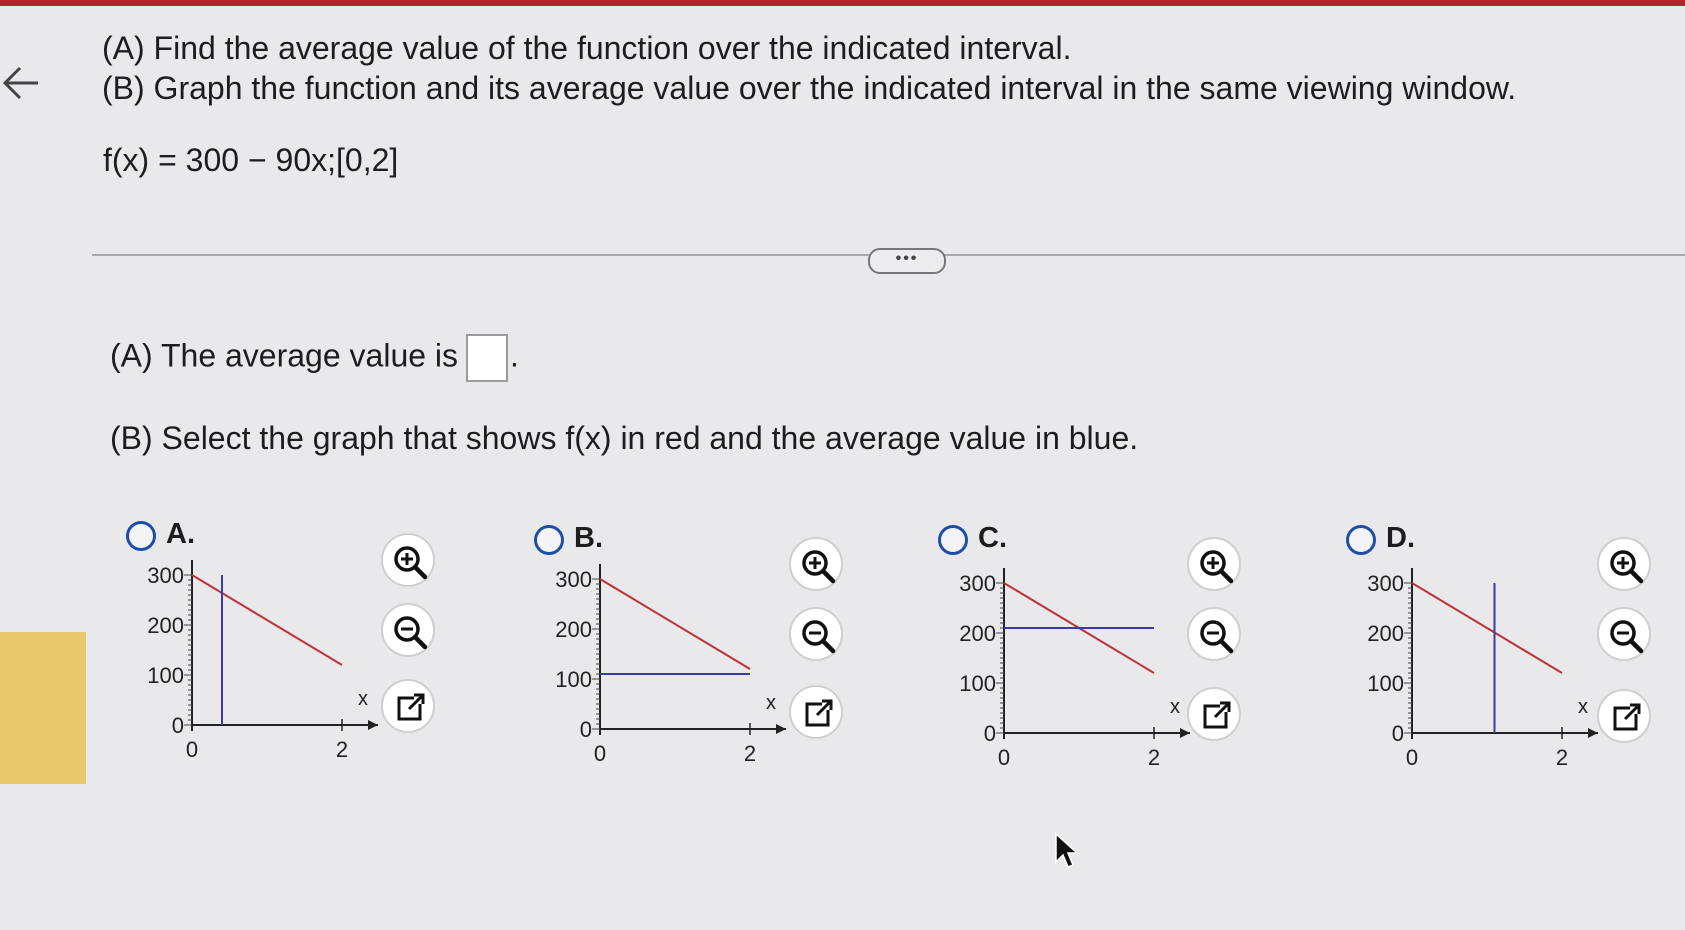 The image size is (1685, 930). What do you see at coordinates (907, 261) in the screenshot?
I see `show-more-button: •••` at bounding box center [907, 261].